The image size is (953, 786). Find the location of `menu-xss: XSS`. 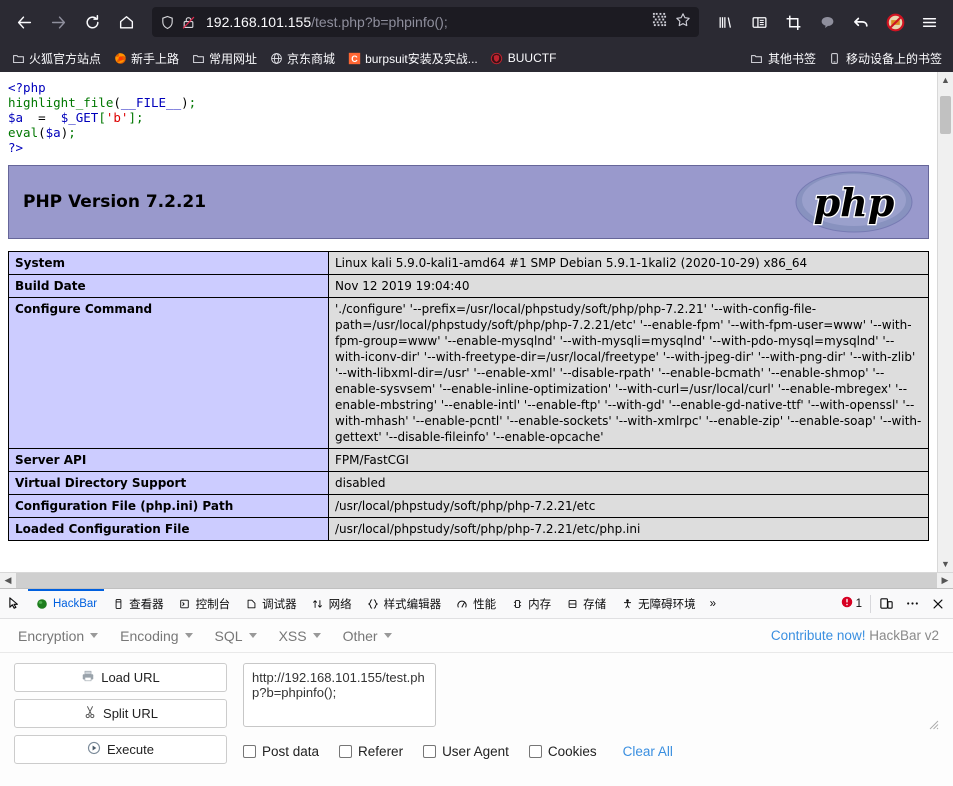

menu-xss: XSS is located at coordinates (300, 636).